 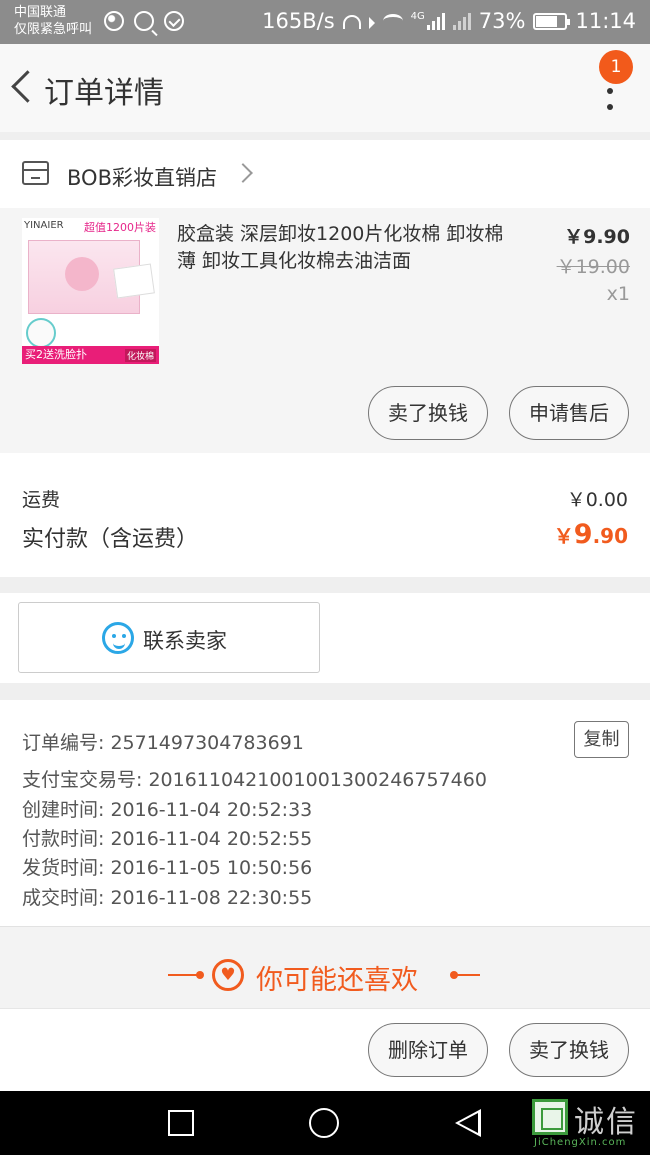 What do you see at coordinates (211, 898) in the screenshot?
I see `info-value: 2016-11-08 22:30:55` at bounding box center [211, 898].